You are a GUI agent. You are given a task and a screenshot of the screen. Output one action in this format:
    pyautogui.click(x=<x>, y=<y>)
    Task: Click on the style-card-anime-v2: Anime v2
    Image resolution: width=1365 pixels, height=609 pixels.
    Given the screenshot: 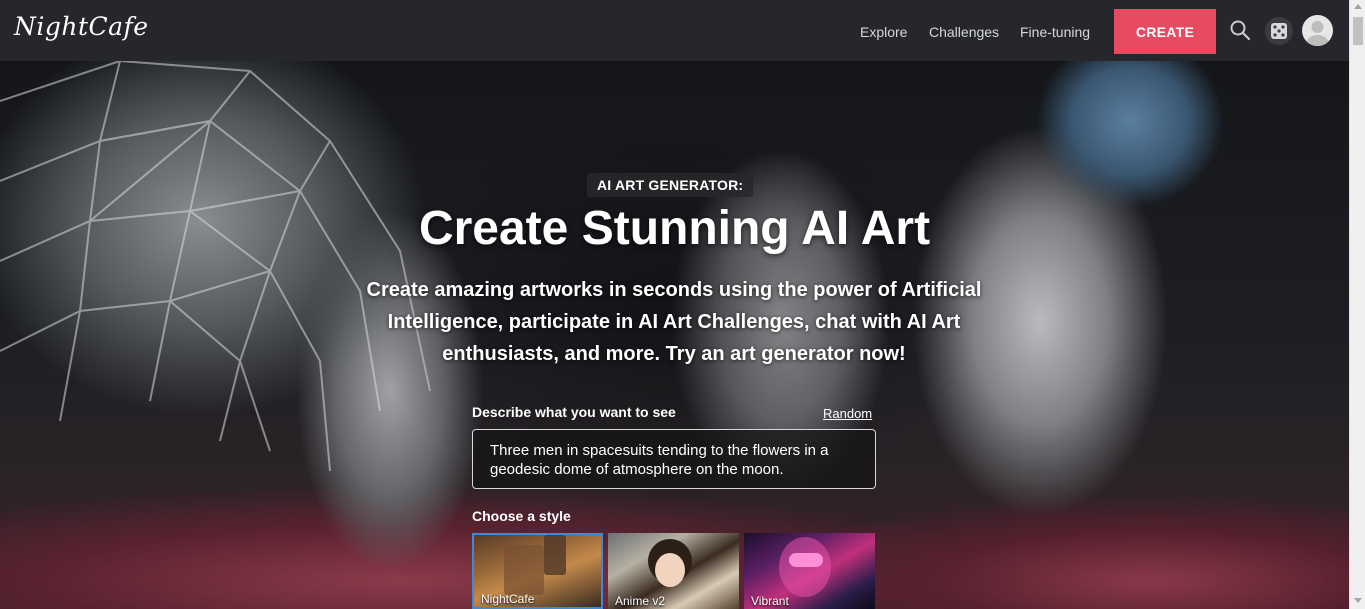 What is the action you would take?
    pyautogui.click(x=673, y=571)
    